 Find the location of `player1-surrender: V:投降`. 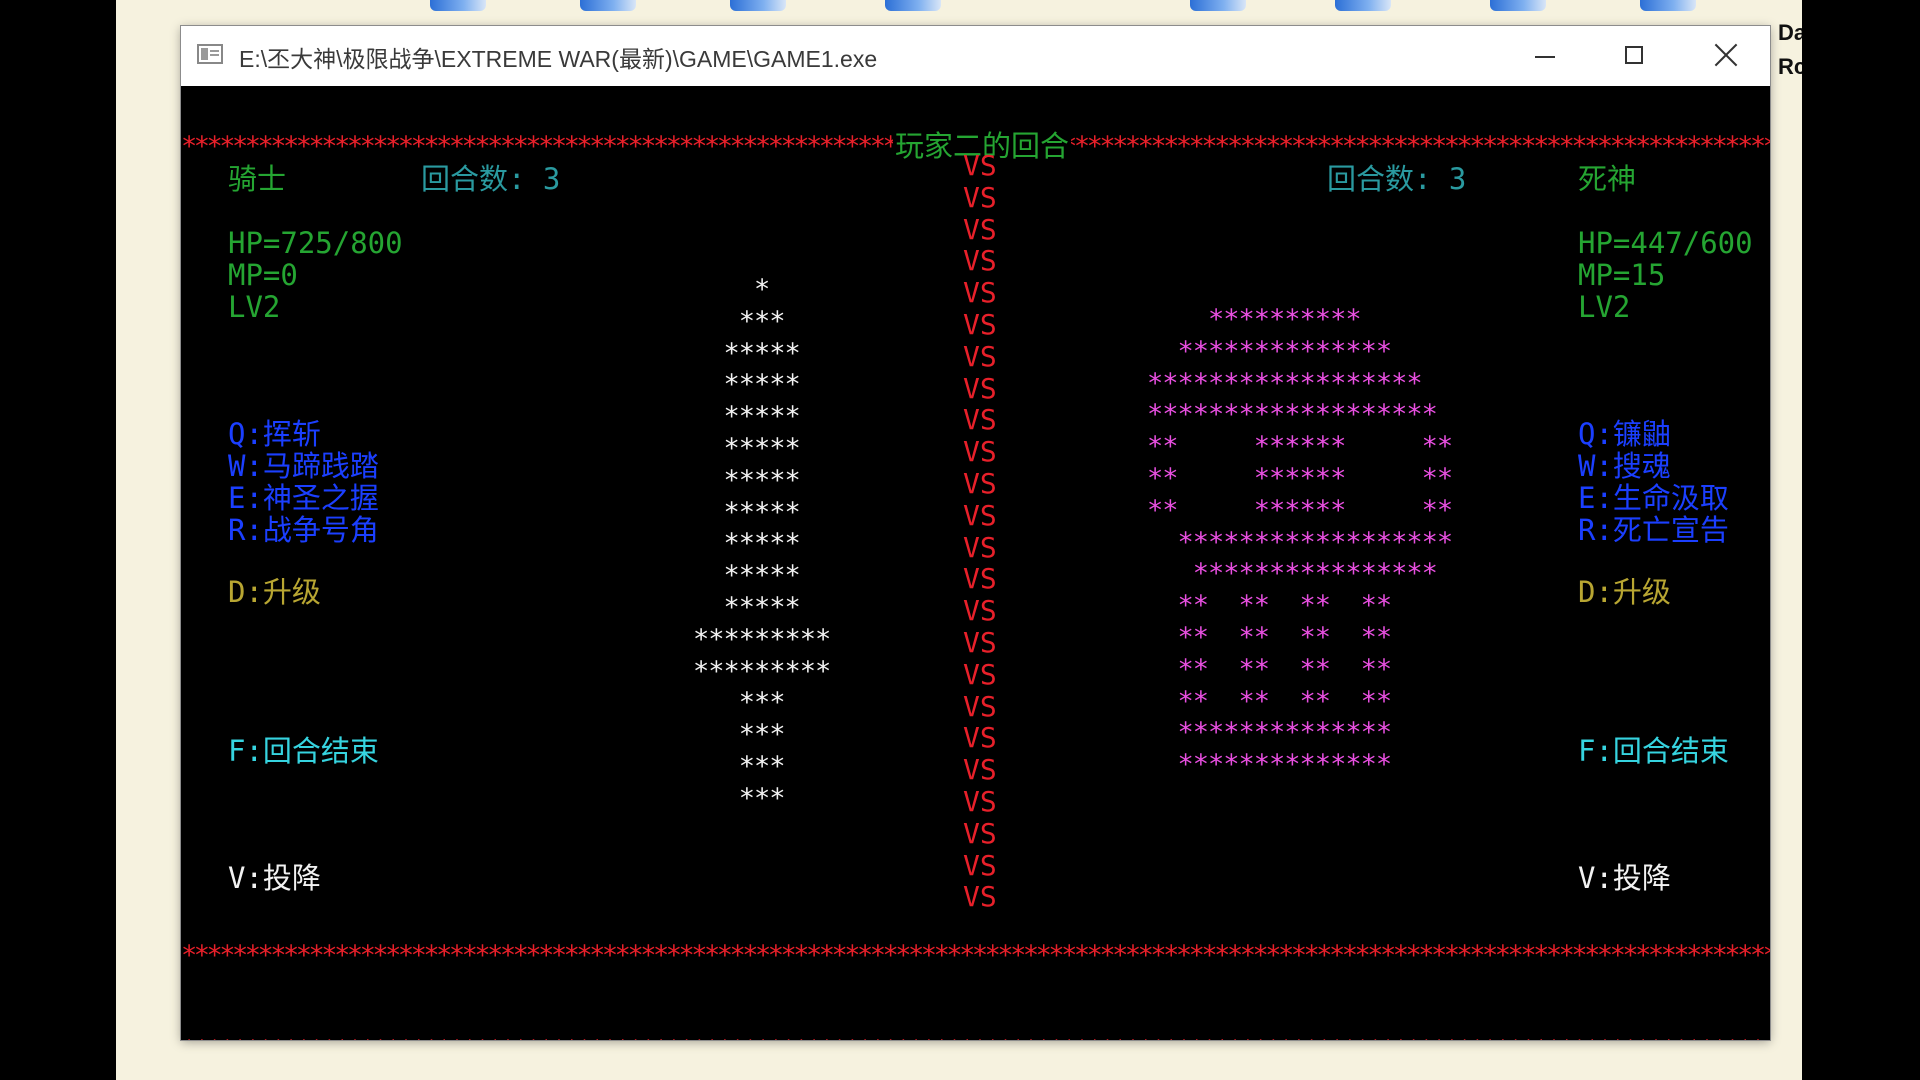

player1-surrender: V:投降 is located at coordinates (274, 878).